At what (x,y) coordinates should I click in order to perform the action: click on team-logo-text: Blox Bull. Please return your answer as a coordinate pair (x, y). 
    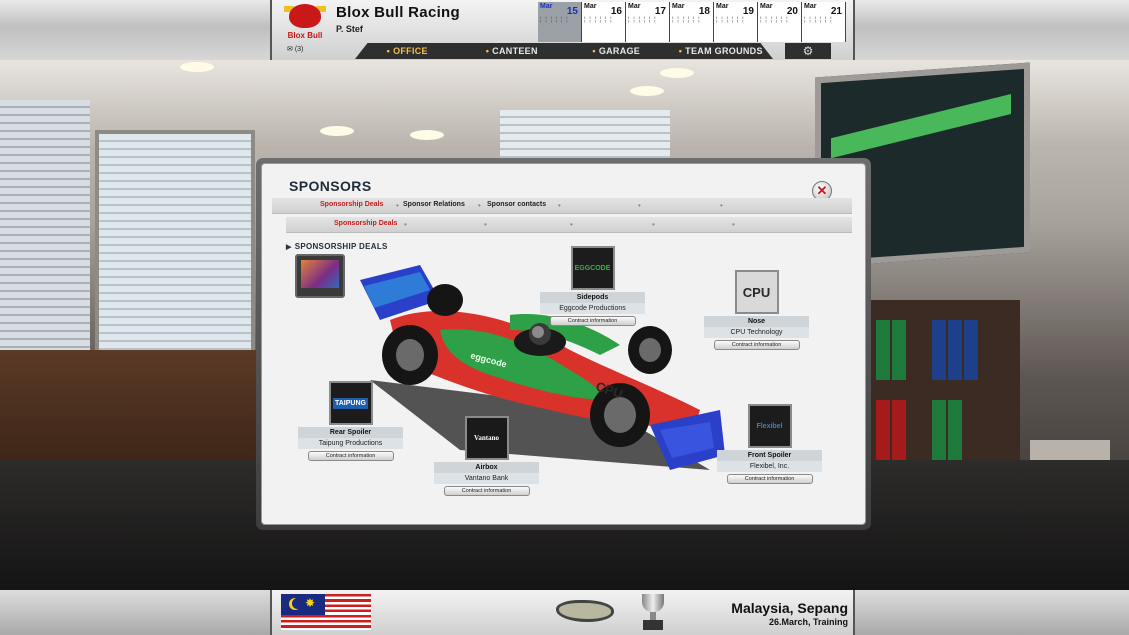
    Looking at the image, I should click on (305, 35).